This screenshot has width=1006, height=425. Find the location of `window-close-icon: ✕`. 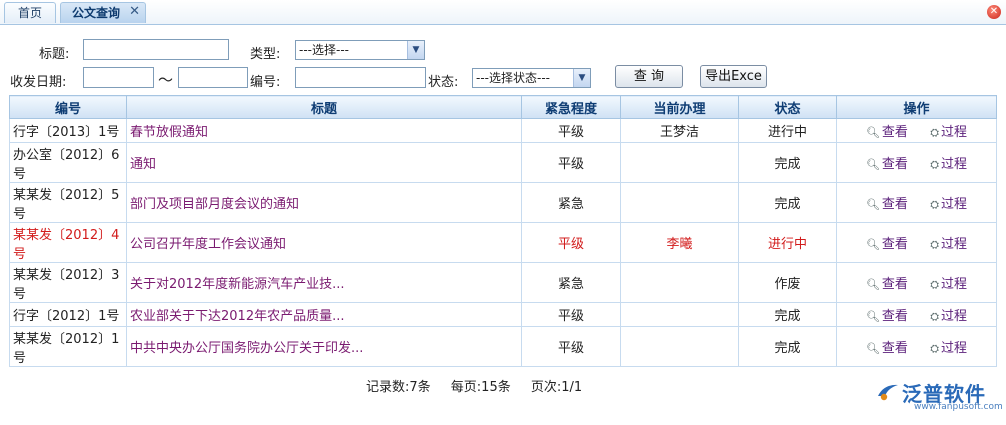

window-close-icon: ✕ is located at coordinates (994, 12).